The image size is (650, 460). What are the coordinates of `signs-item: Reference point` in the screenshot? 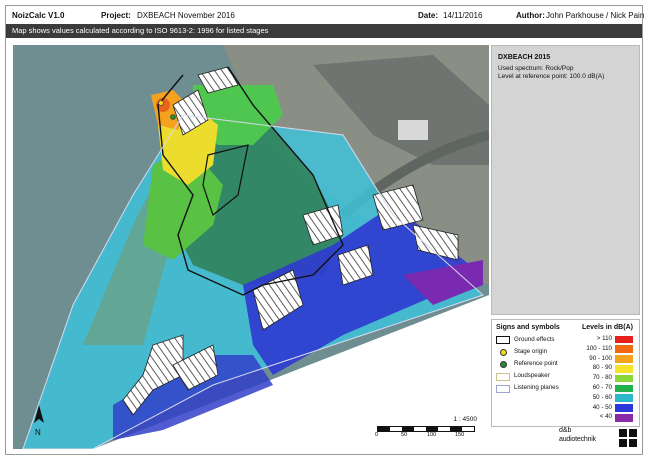 It's located at (536, 363).